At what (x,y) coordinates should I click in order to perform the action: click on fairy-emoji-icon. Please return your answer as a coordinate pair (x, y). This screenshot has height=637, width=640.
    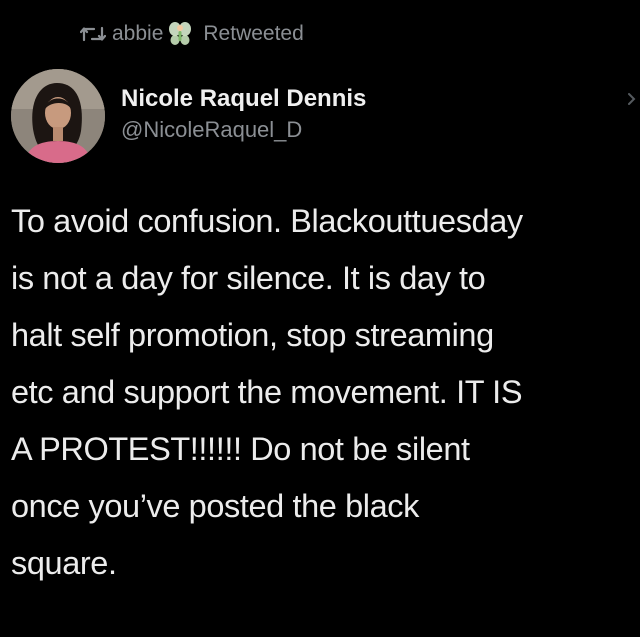
    Looking at the image, I should click on (180, 34).